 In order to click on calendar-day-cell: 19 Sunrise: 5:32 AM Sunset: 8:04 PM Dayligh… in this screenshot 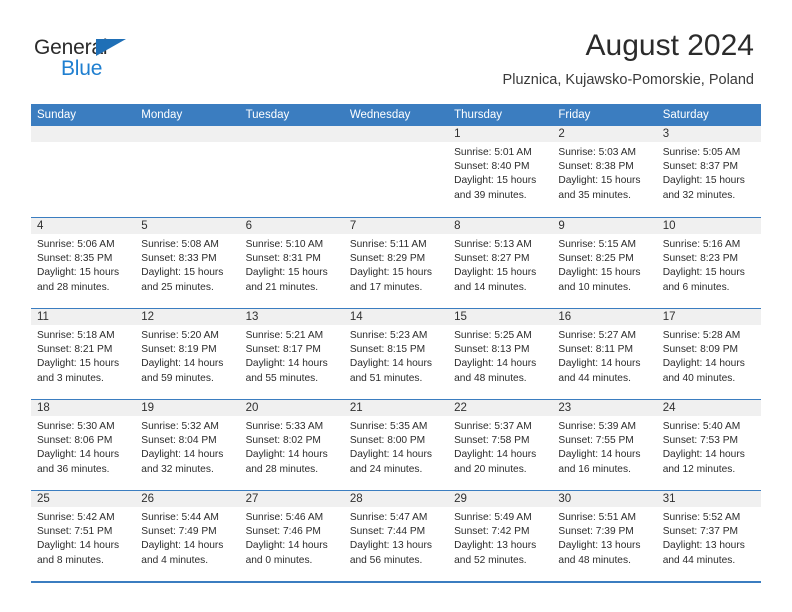, I will do `click(187, 445)`.